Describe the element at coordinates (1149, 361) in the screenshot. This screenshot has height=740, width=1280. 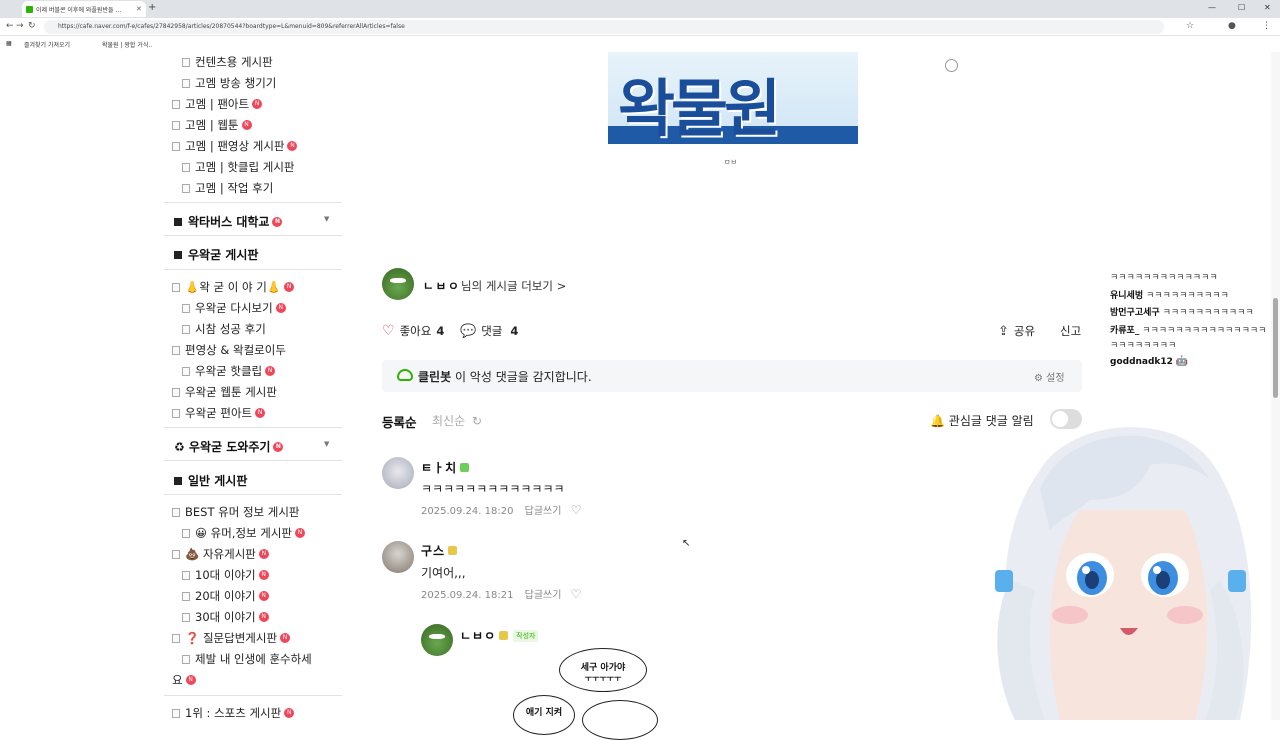
I see `chat-message: goddnadk12 🤖` at that location.